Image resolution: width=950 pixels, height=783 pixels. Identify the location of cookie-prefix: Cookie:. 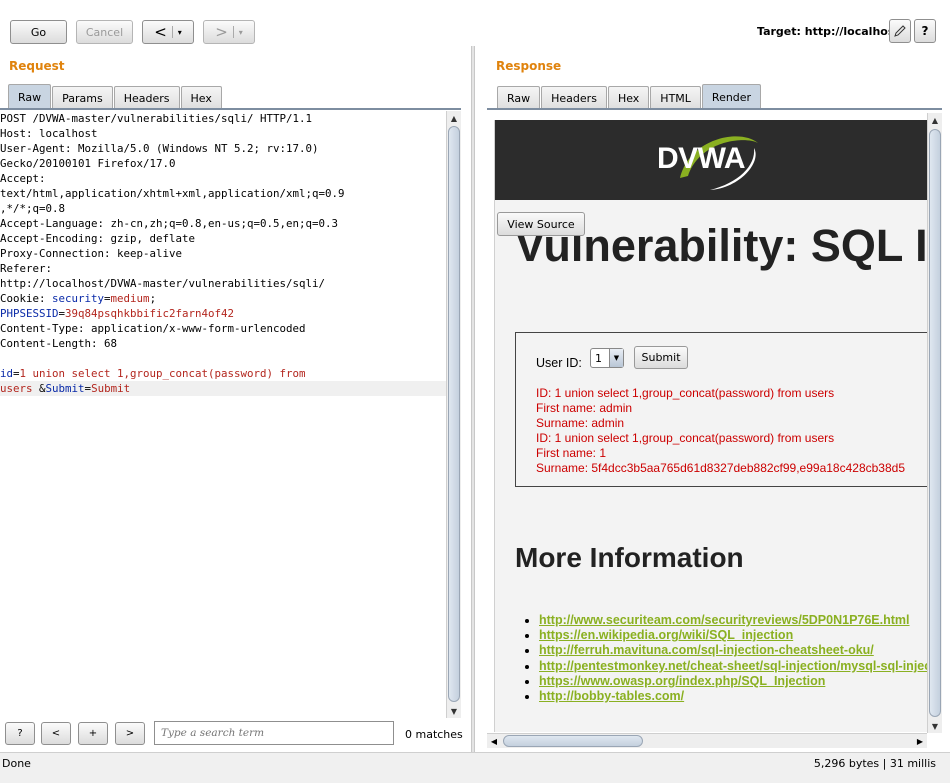
(26, 298).